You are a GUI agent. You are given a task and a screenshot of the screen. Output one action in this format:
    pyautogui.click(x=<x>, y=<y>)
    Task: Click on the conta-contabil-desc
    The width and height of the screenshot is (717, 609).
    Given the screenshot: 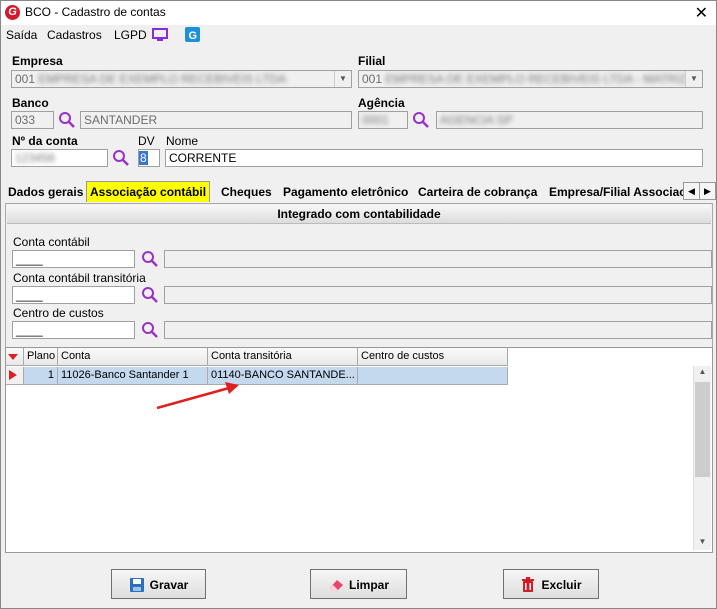 What is the action you would take?
    pyautogui.click(x=438, y=259)
    